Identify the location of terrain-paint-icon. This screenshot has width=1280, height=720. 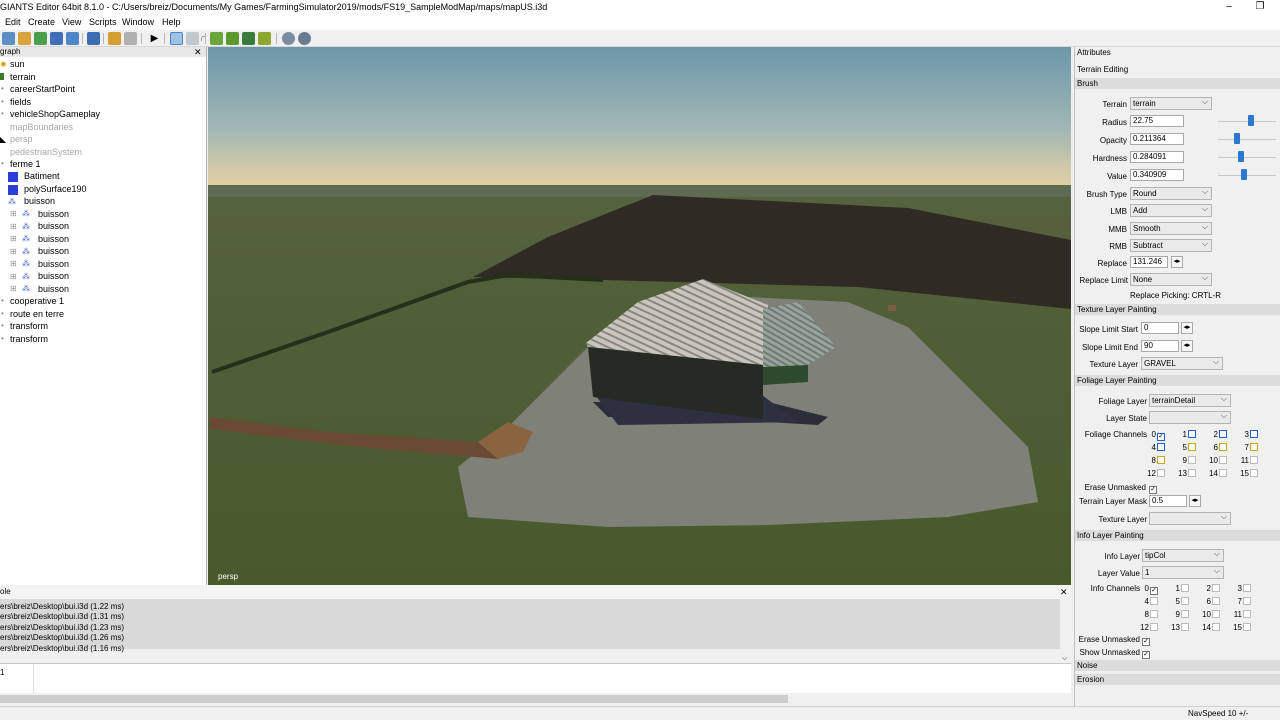
(232, 38).